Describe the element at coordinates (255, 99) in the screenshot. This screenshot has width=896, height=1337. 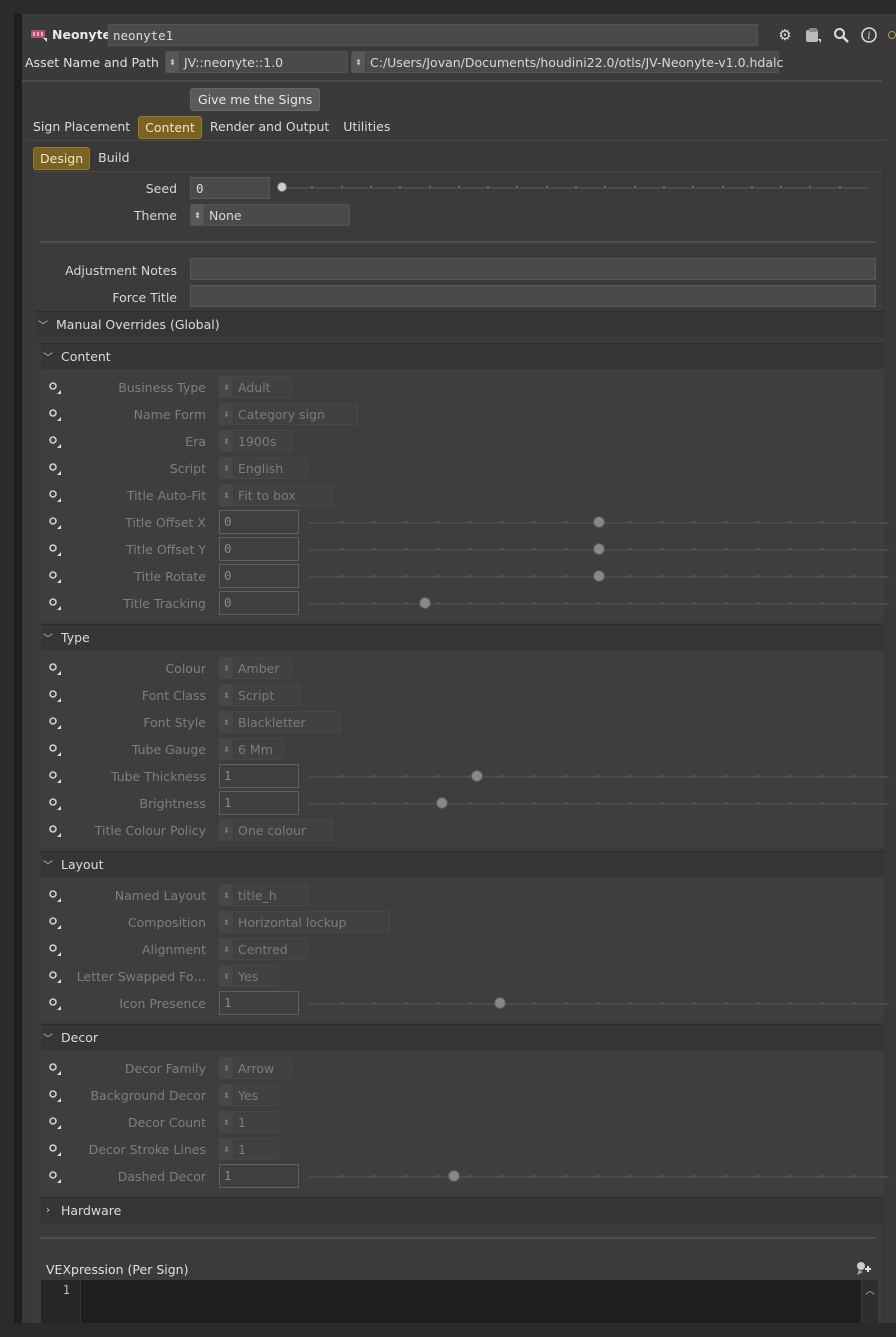
I see `give-me-the-signs-button: Give me the Signs` at that location.